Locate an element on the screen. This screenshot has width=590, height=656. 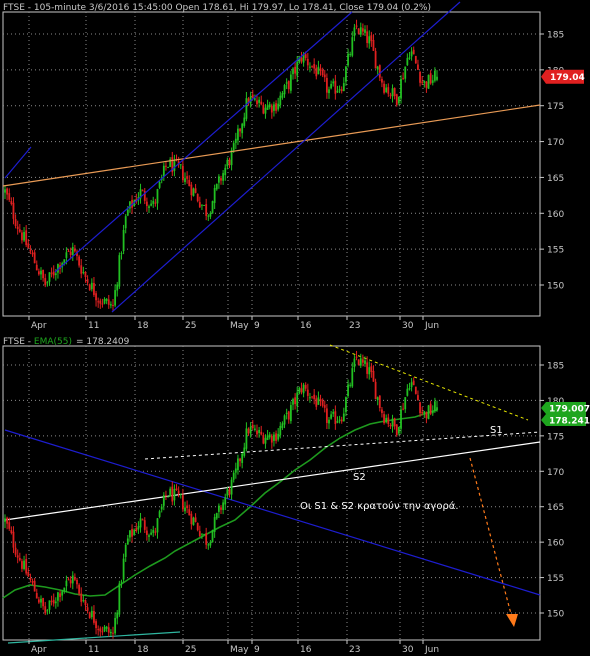
x-tick-label: Apr is located at coordinates (39, 326).